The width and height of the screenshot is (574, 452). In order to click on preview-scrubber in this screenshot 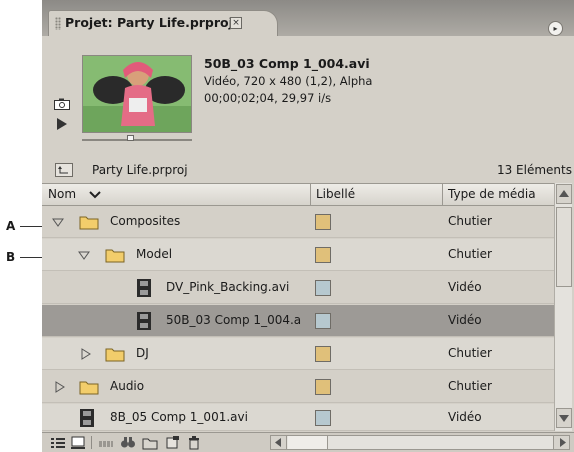, I will do `click(137, 138)`.